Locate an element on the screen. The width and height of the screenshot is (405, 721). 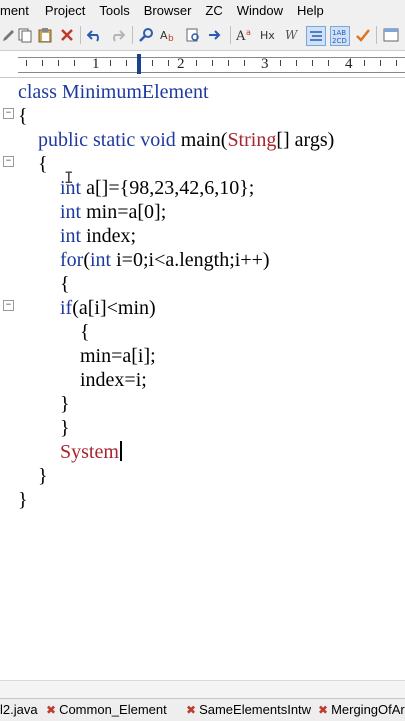
svg-text: 1AB is located at coordinates (339, 33).